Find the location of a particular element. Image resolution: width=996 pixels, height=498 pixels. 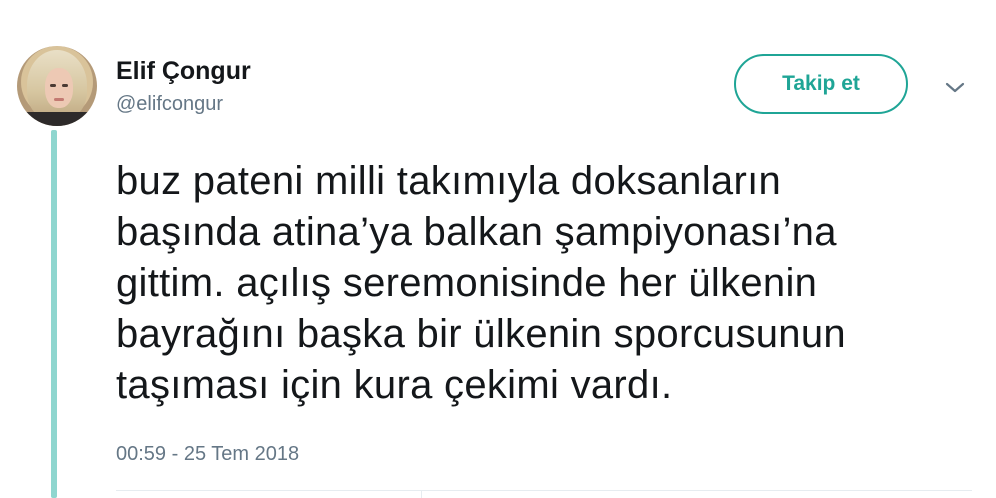

chevron-down-icon is located at coordinates (955, 87).